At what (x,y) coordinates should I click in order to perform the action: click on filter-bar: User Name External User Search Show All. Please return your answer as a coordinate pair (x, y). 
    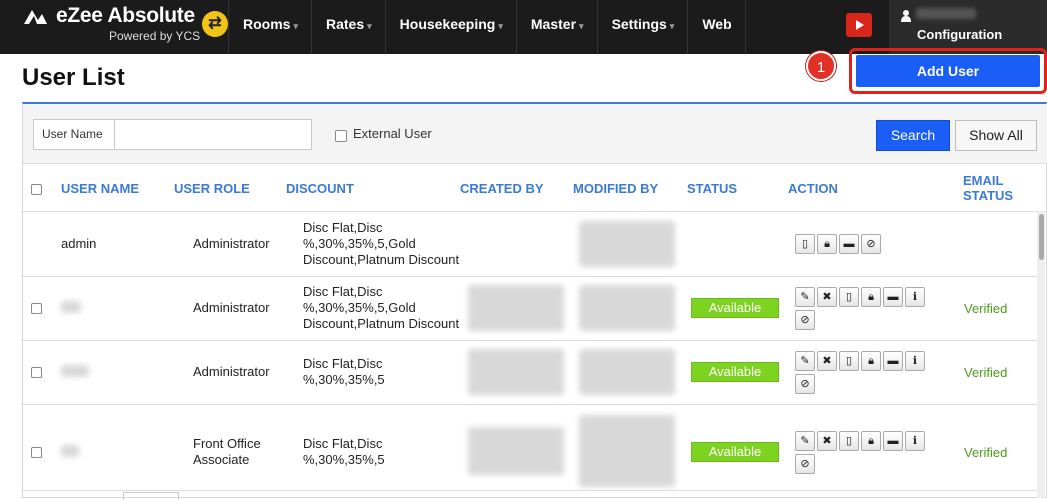
    Looking at the image, I should click on (535, 134).